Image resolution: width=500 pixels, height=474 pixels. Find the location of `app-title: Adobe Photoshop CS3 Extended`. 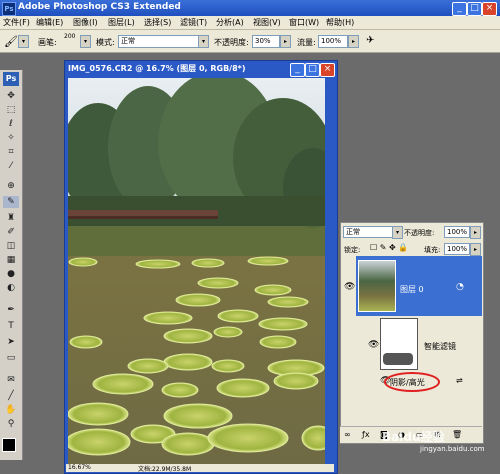

app-title: Adobe Photoshop CS3 Extended is located at coordinates (99, 7).